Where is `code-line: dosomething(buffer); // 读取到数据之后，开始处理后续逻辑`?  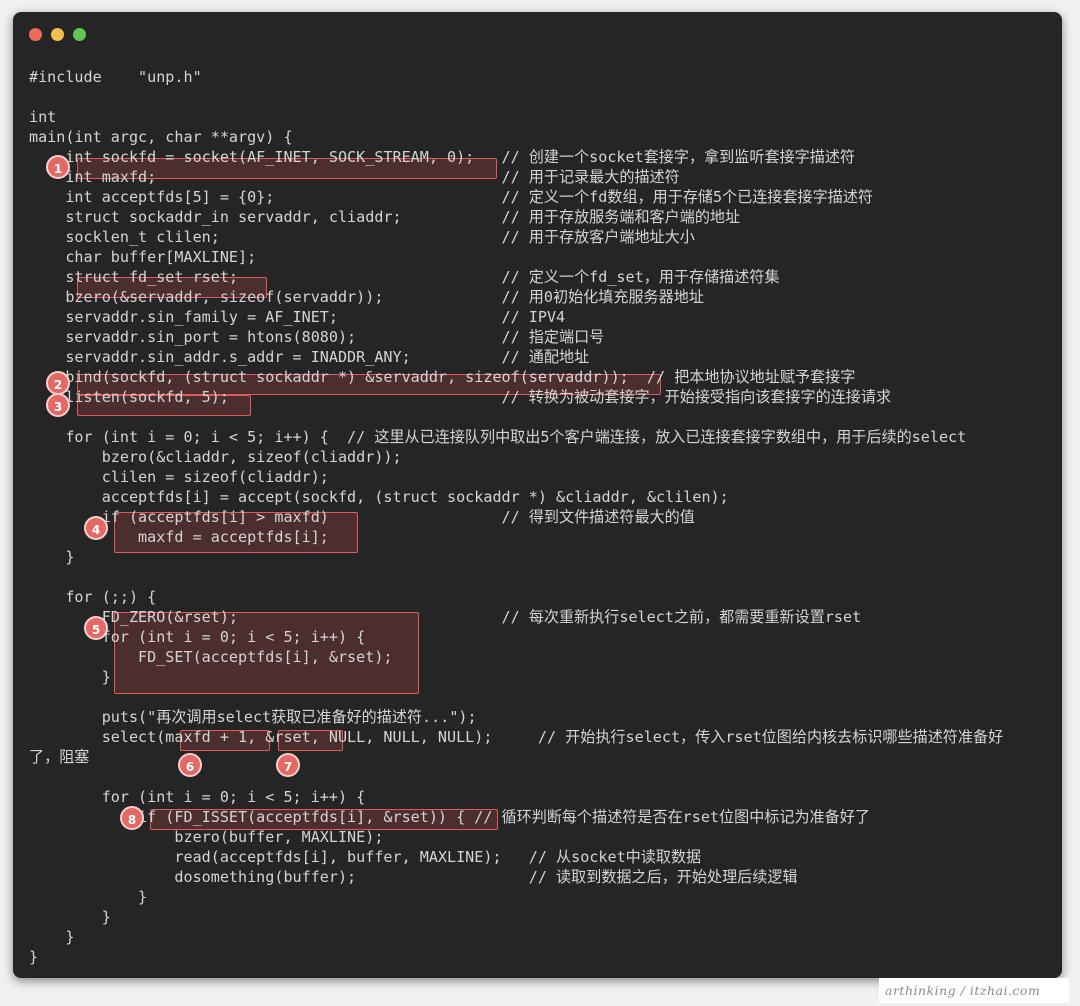
code-line: dosomething(buffer); // 读取到数据之后，开始处理后续逻辑 is located at coordinates (413, 877).